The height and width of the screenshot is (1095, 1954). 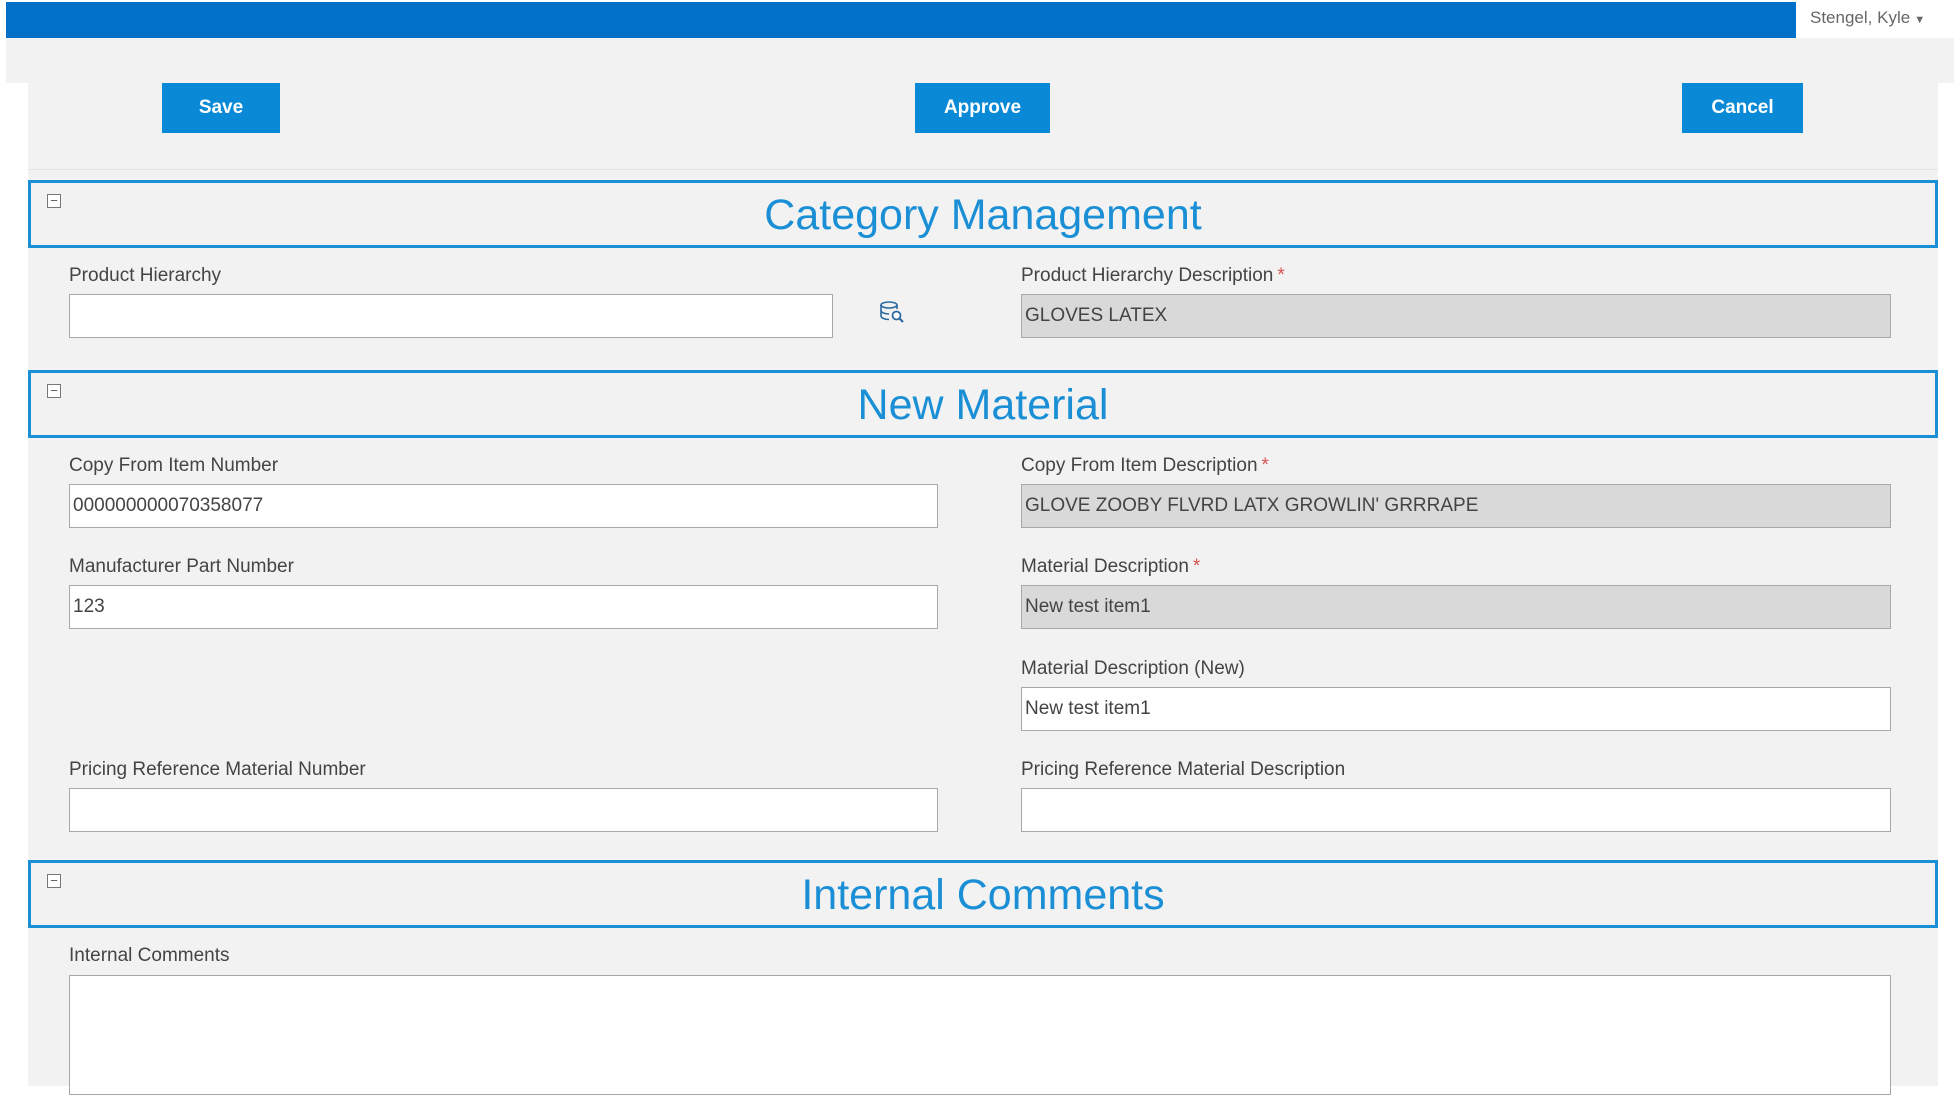 I want to click on material-description-new-input, so click(x=1456, y=709).